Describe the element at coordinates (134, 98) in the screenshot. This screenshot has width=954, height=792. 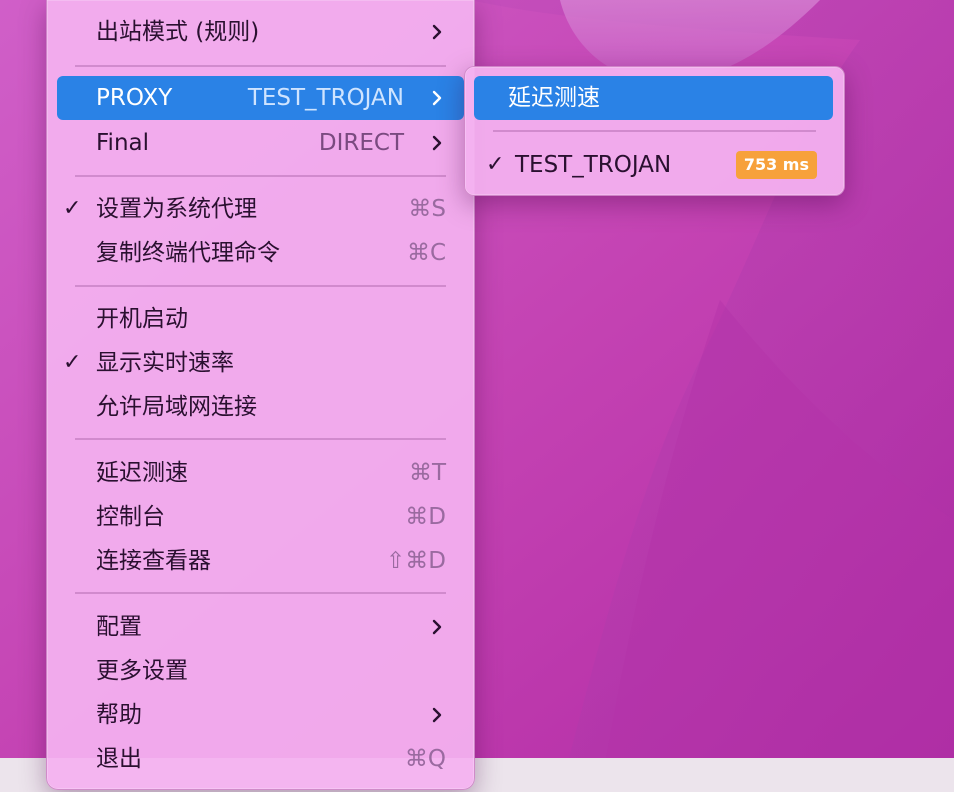
I see `menu-item-label: PROXY` at that location.